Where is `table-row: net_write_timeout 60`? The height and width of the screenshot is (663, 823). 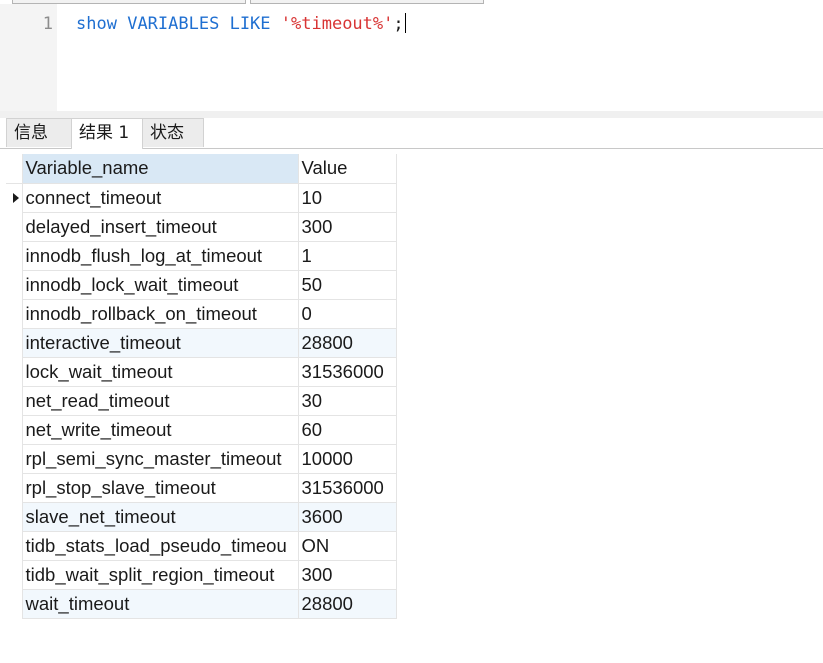 table-row: net_write_timeout 60 is located at coordinates (201, 430).